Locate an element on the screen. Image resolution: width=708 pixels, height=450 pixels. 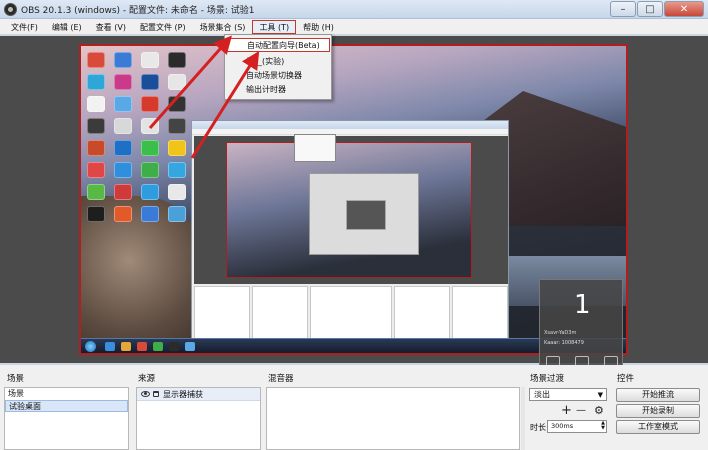
add-transition-button: + is located at coordinates (566, 410).